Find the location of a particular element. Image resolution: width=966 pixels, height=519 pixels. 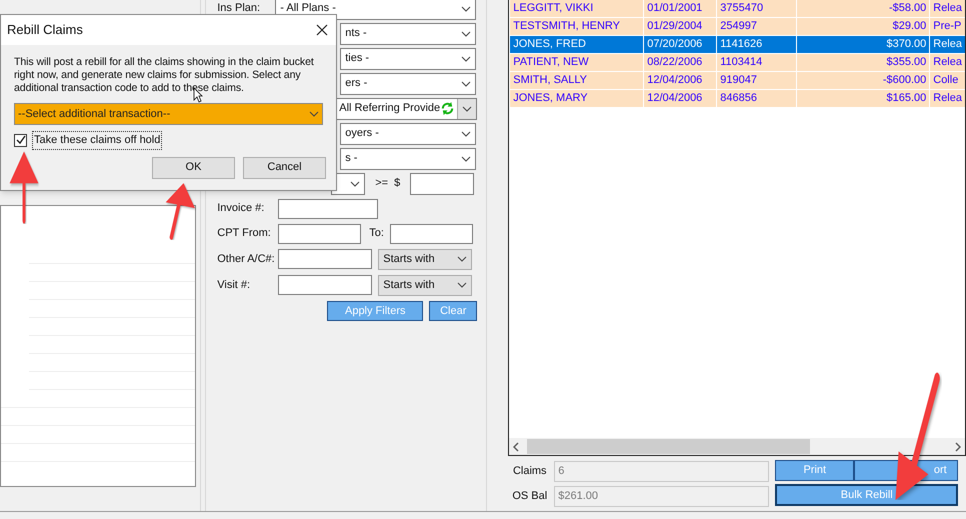

filter-label: Visit #: is located at coordinates (234, 285).